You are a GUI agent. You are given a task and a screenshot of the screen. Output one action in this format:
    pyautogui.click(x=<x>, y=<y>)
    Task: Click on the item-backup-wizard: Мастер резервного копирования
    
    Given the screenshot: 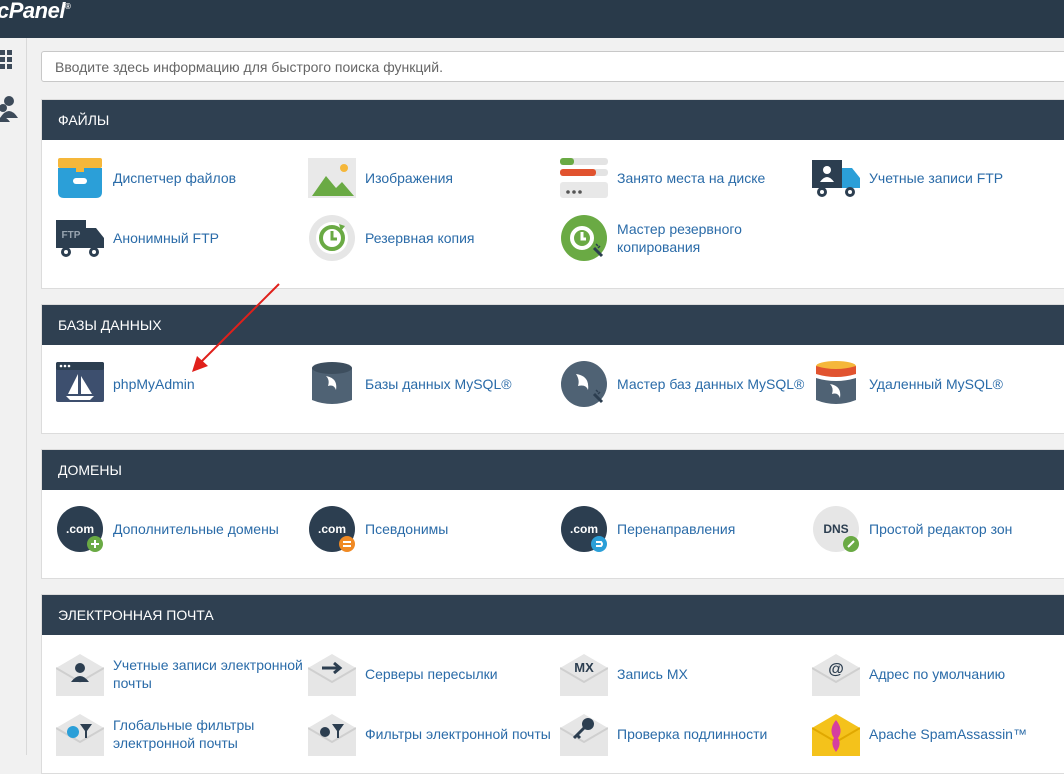 What is the action you would take?
    pyautogui.click(x=683, y=238)
    